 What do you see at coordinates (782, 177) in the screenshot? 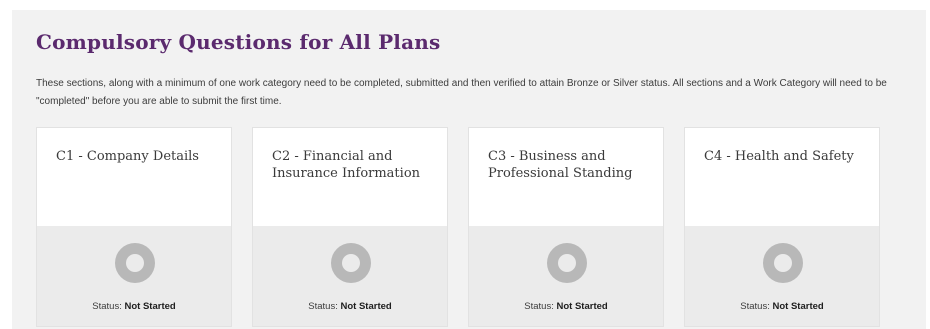
I see `card-header: C4 - Health and Safety` at bounding box center [782, 177].